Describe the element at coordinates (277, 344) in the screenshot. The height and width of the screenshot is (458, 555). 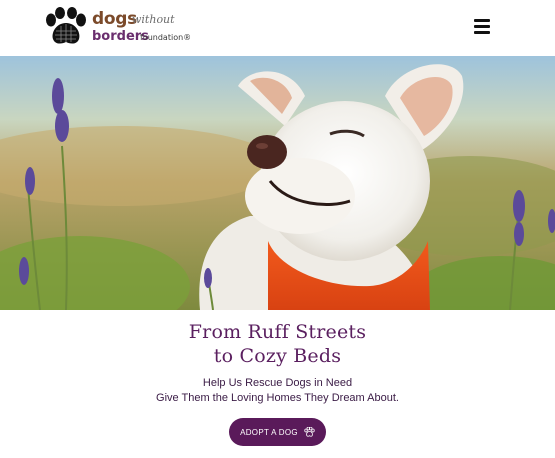
I see `hero-headline: From Ruff Streets to Cozy Beds` at that location.